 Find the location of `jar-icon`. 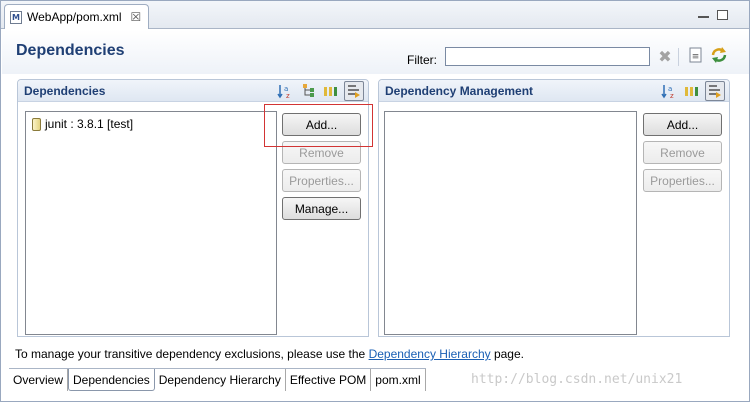

jar-icon is located at coordinates (36, 124).